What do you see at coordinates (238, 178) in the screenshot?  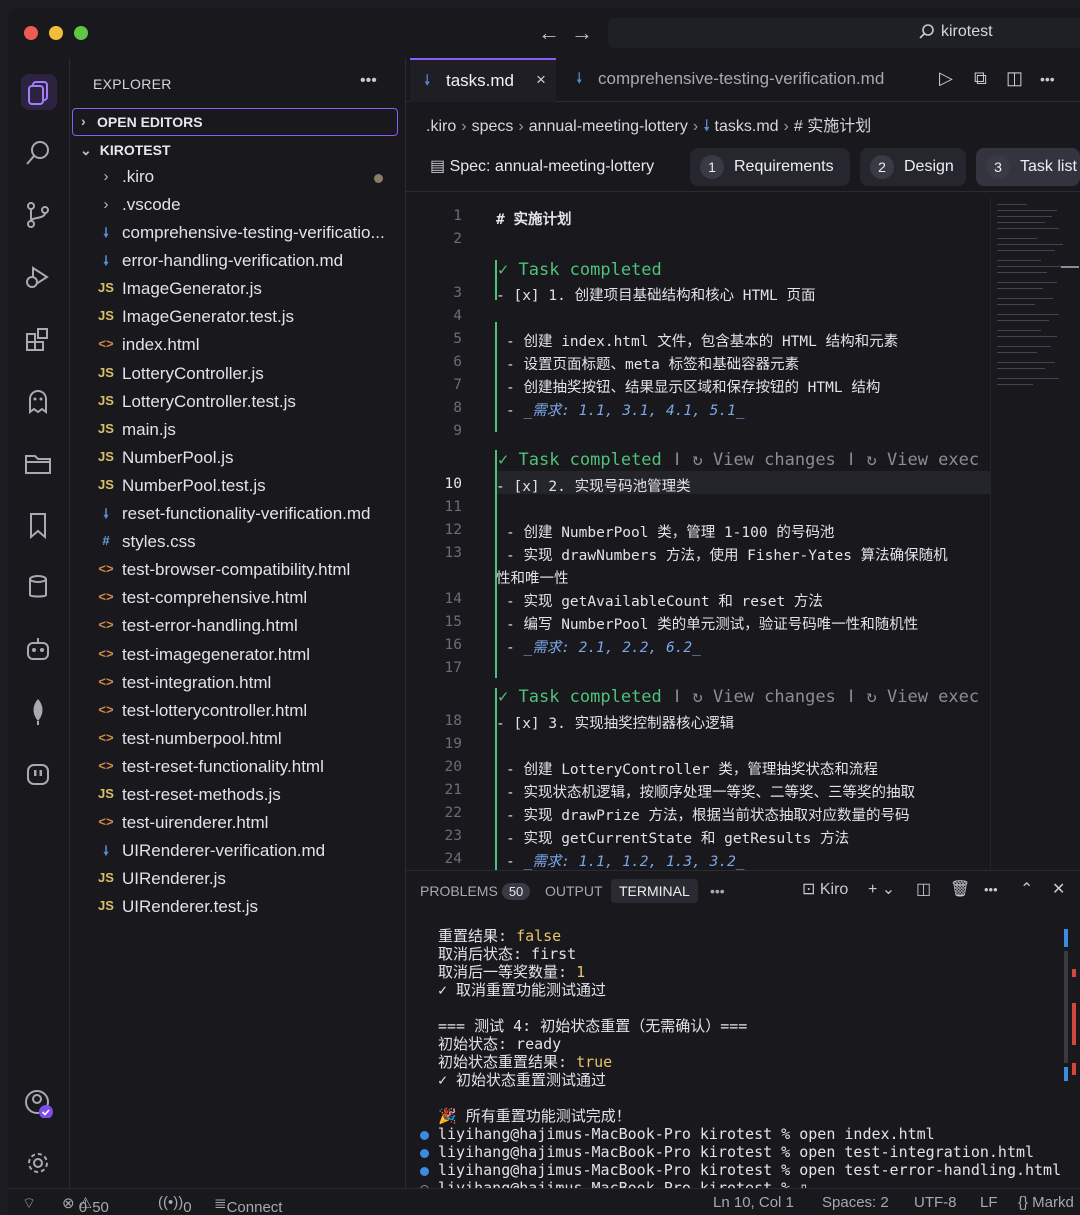 I see `folder-kiro: › .kiro` at bounding box center [238, 178].